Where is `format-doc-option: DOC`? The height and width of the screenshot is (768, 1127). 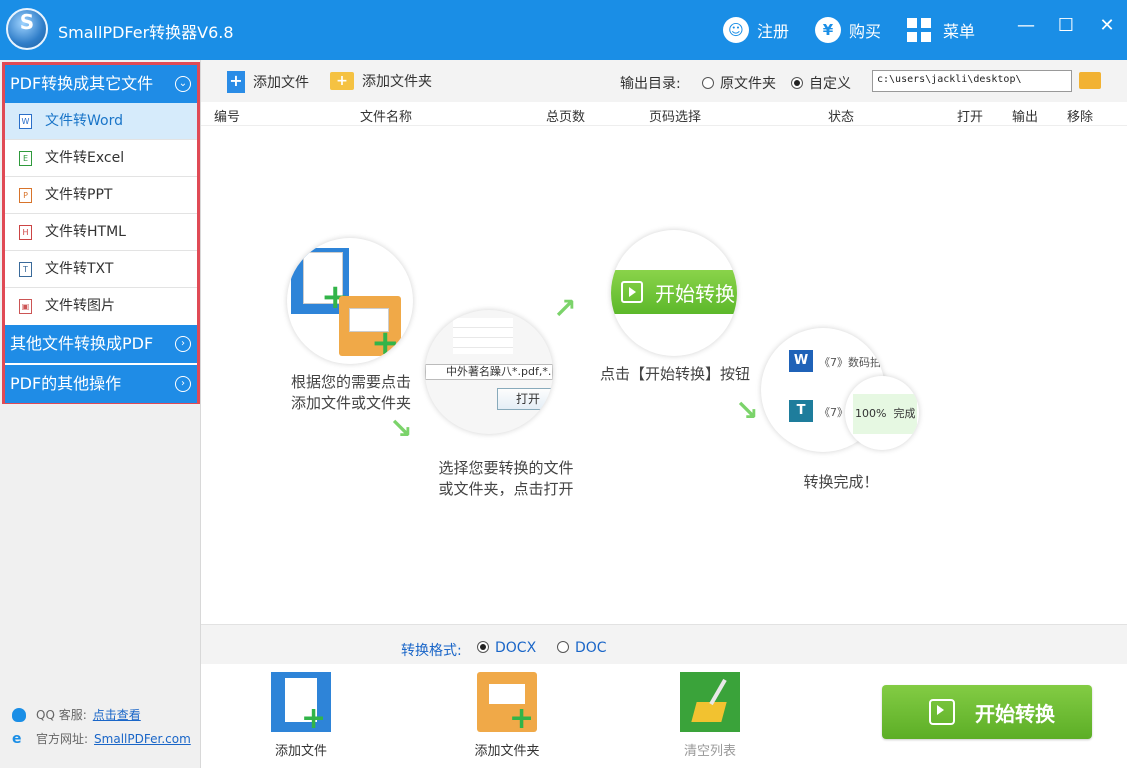
format-doc-option: DOC is located at coordinates (582, 648).